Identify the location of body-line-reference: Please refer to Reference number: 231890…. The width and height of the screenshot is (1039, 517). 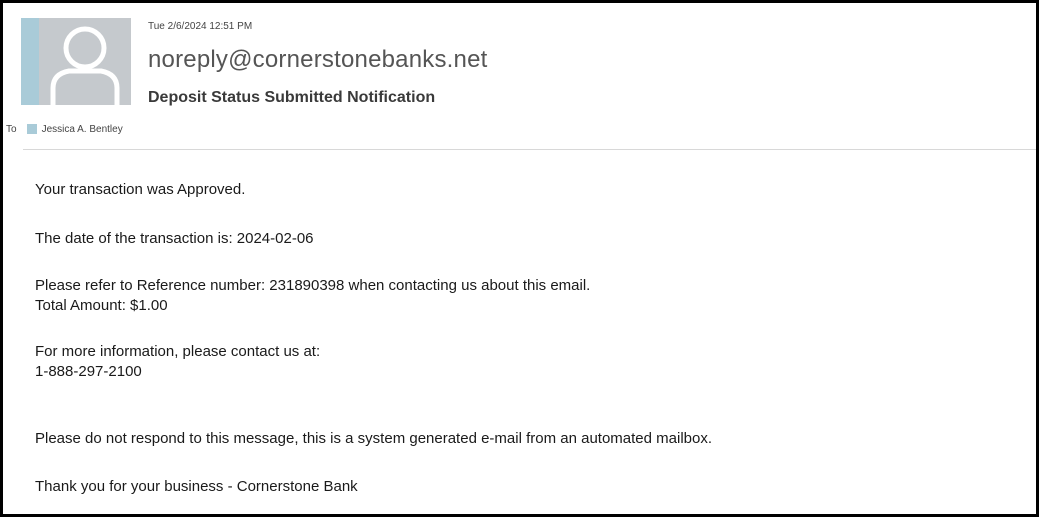
(313, 285).